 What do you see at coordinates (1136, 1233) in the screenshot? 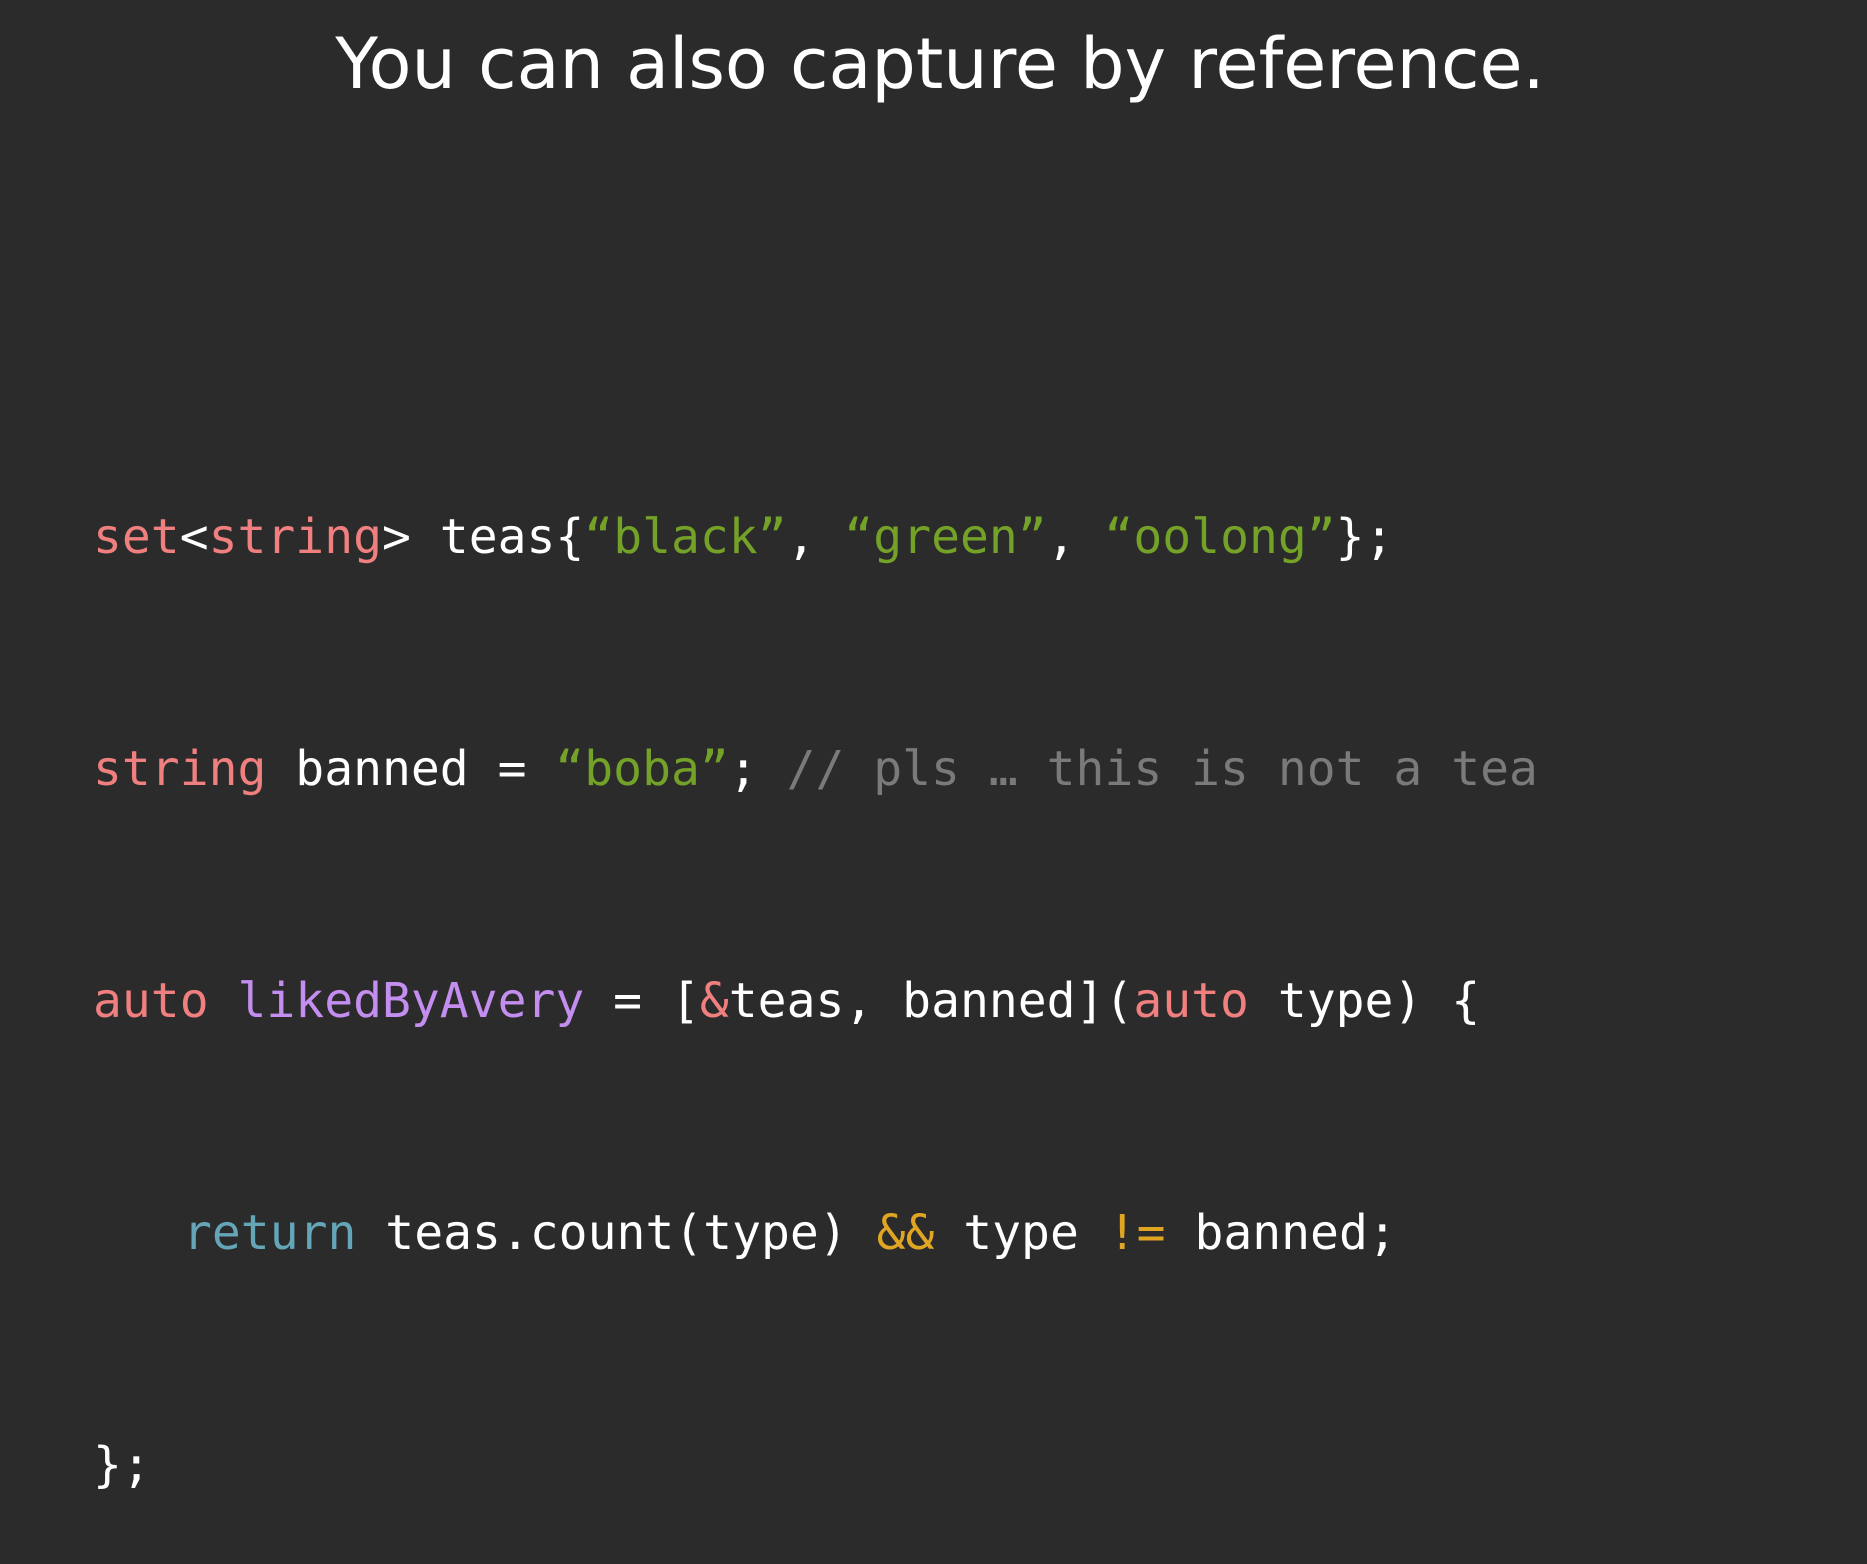
I see `code-token: !=` at bounding box center [1136, 1233].